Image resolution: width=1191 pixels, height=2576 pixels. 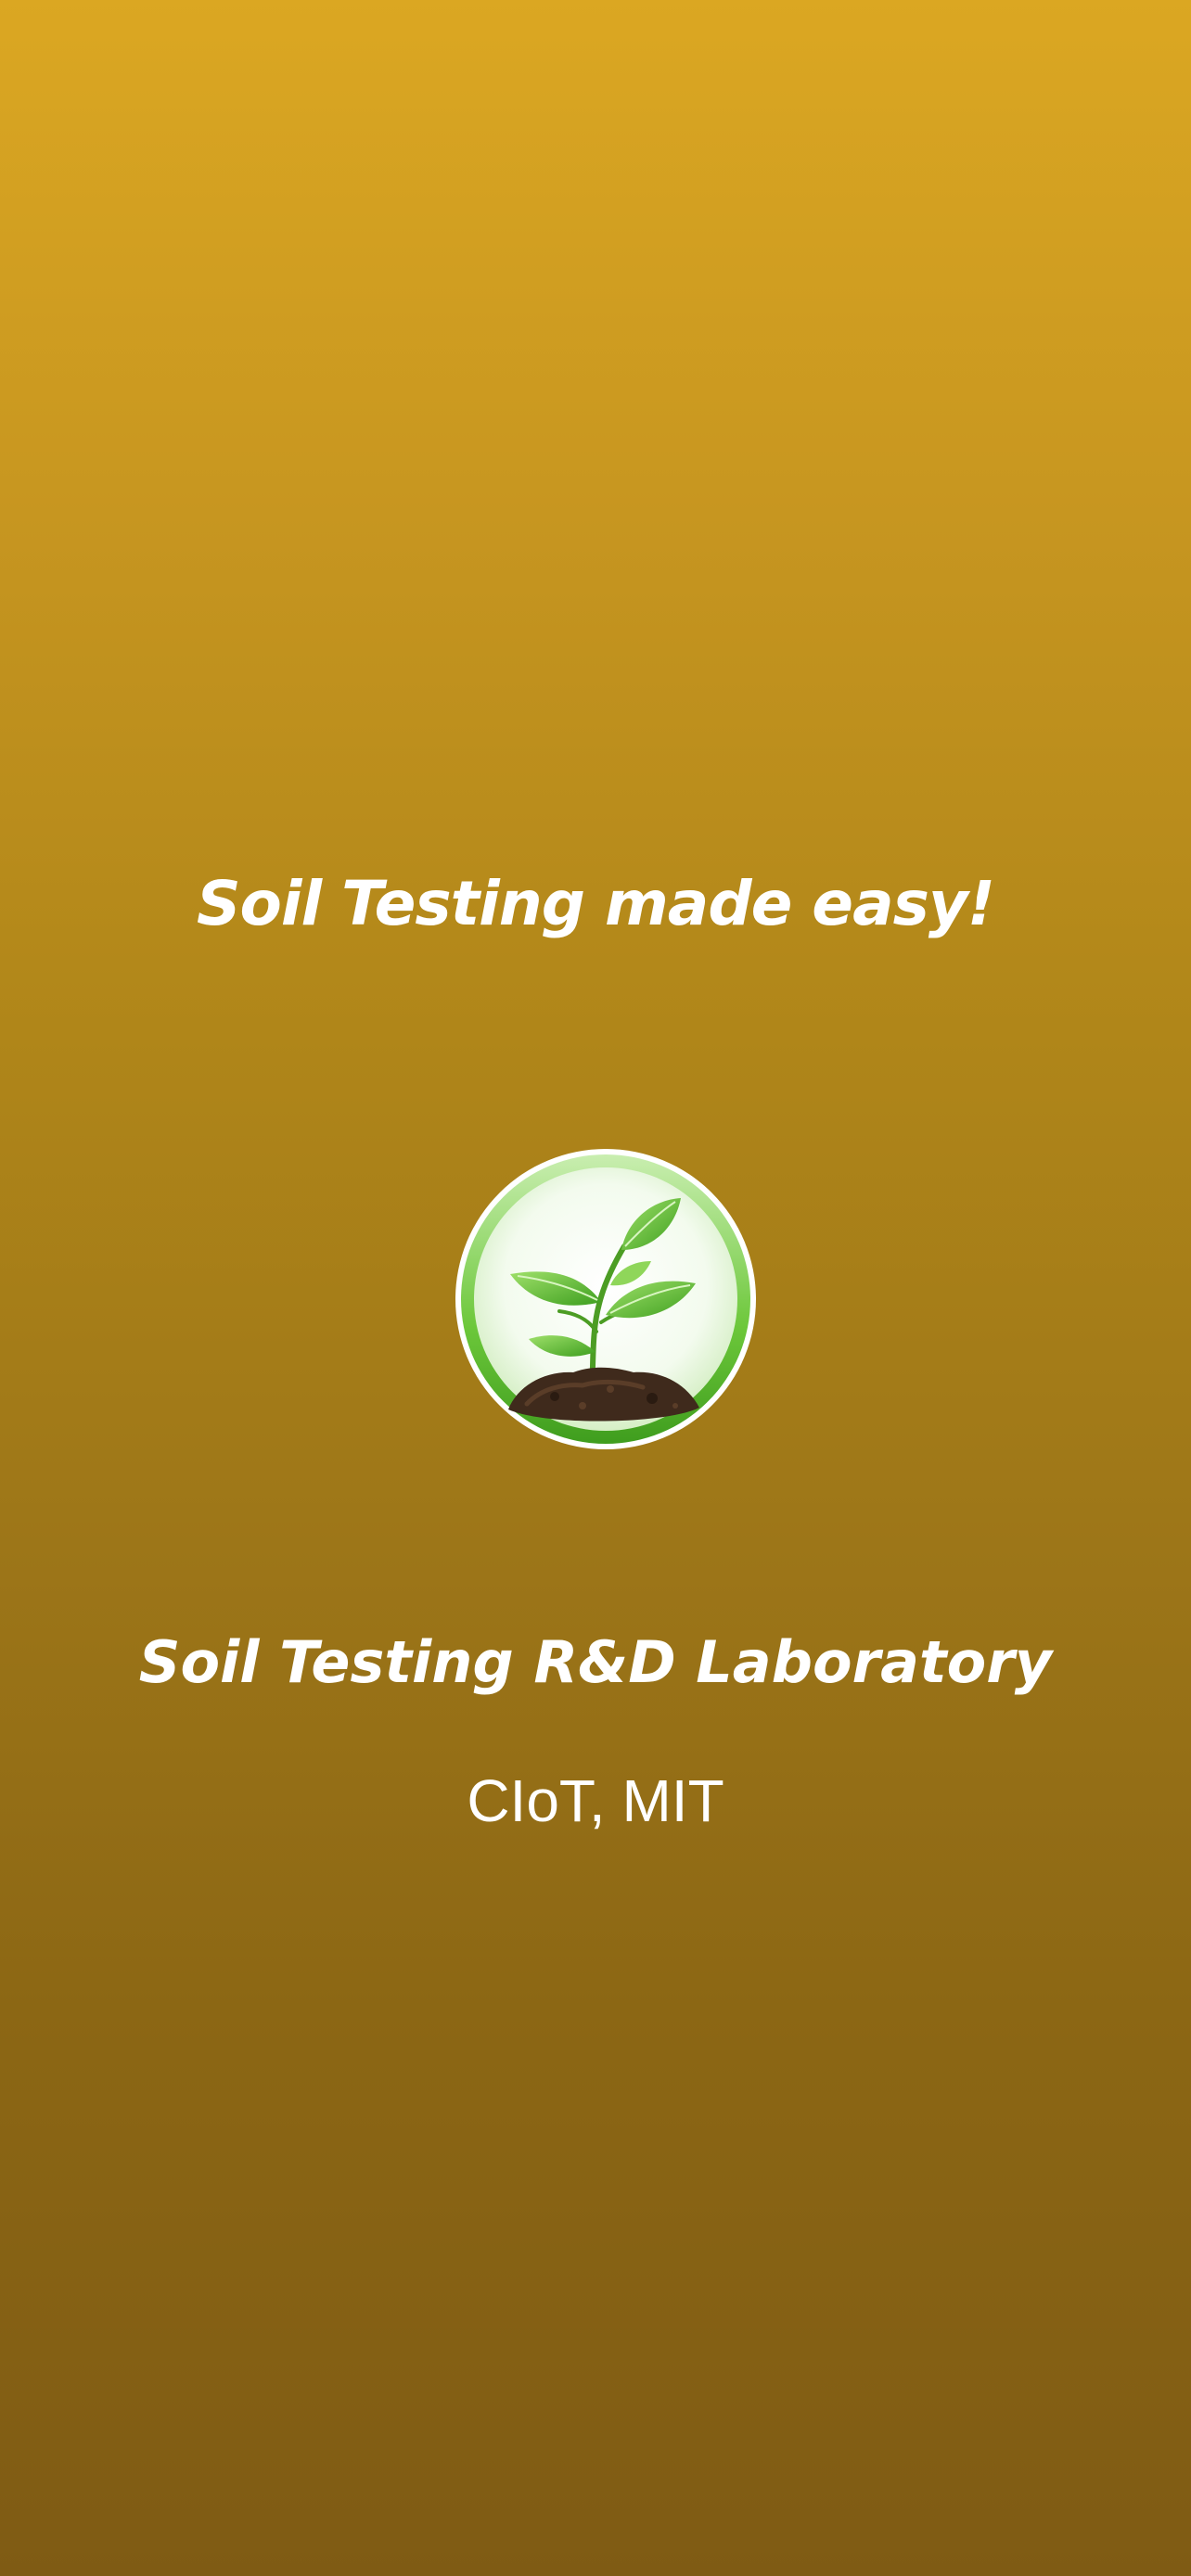 I want to click on lab-name: Soil Testing R&D Laboratory, so click(x=595, y=1662).